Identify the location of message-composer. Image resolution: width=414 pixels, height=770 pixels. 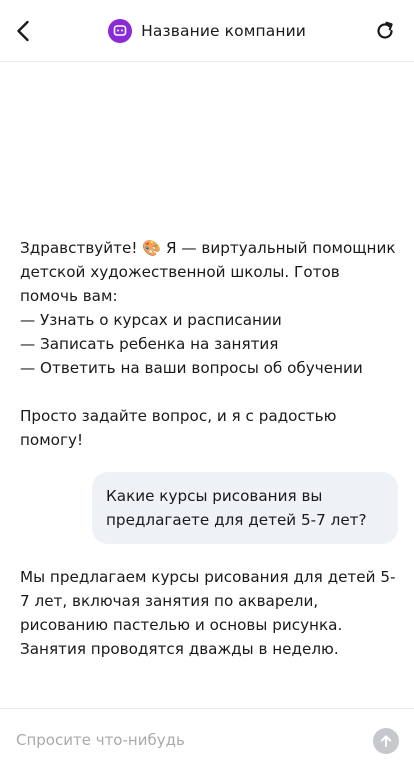
(207, 739).